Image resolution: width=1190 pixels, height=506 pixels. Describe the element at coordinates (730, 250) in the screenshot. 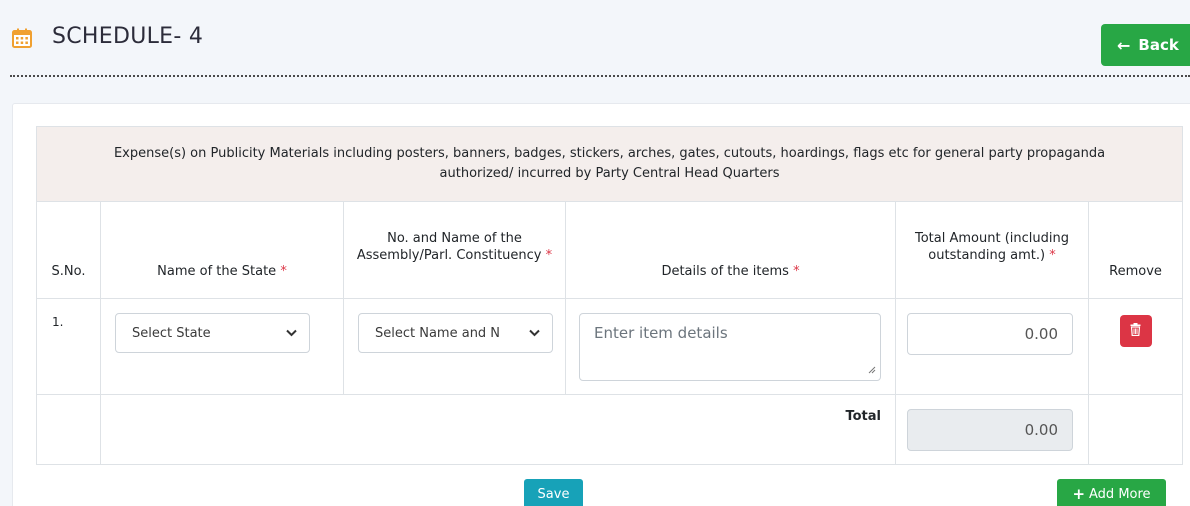

I see `column-header-details: Details of the items *` at that location.